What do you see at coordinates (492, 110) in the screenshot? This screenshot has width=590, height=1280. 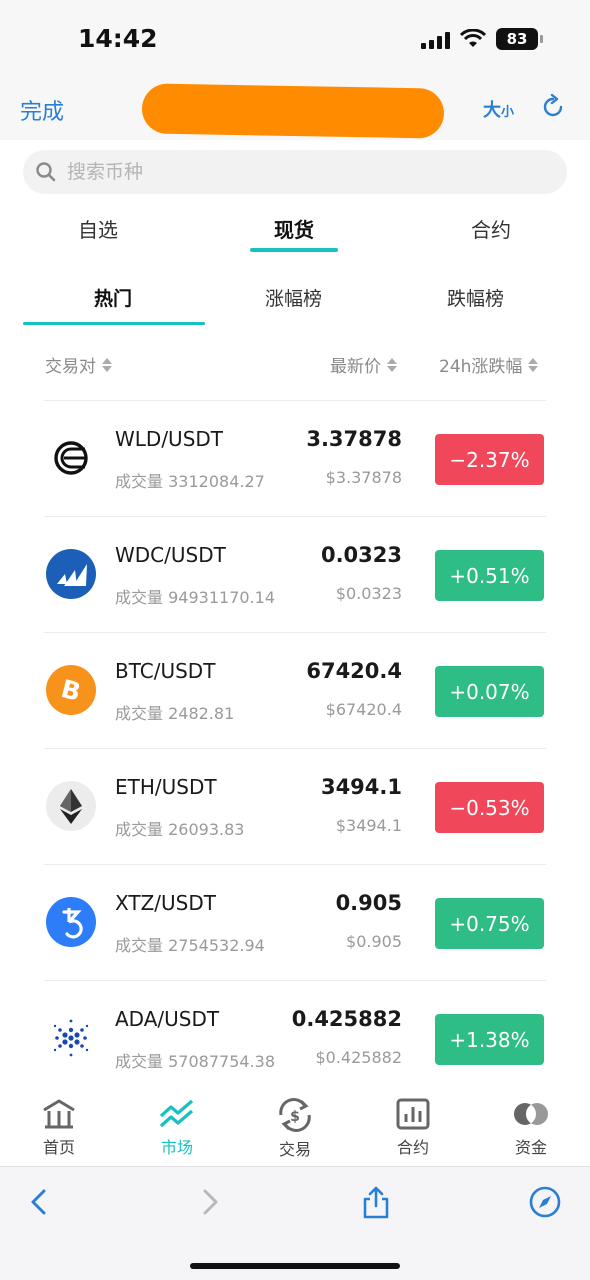 I see `font-size-big-label: 大` at bounding box center [492, 110].